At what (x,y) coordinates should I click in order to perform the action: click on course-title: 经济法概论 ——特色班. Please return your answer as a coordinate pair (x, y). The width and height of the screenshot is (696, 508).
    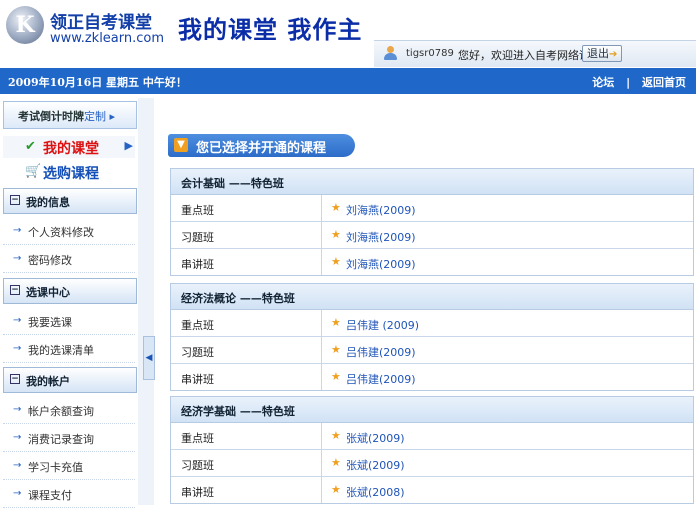
    Looking at the image, I should click on (432, 297).